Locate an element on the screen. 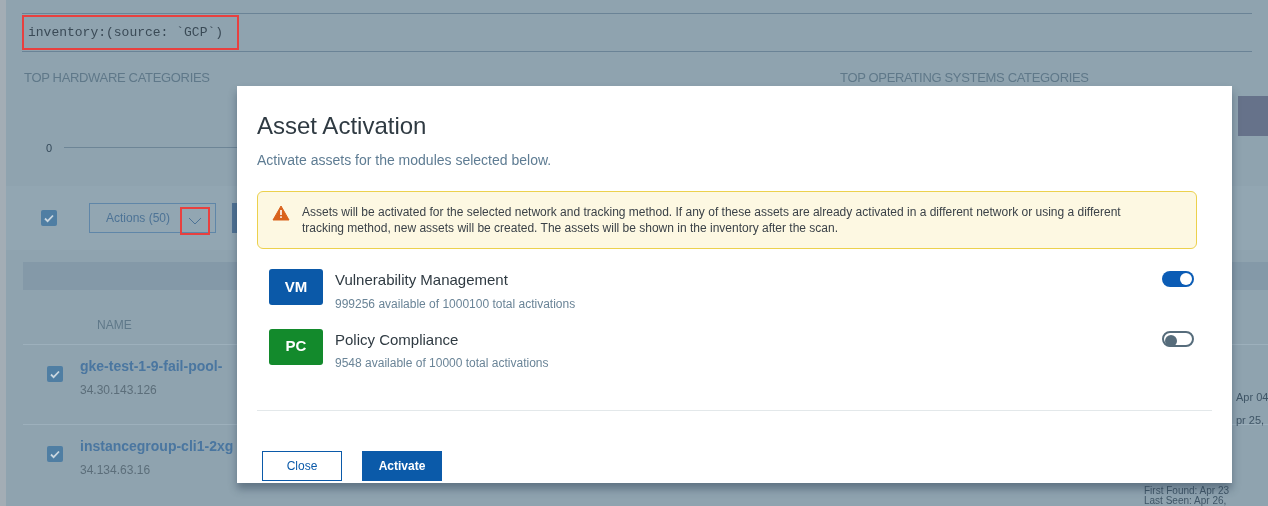 This screenshot has width=1268, height=506. chart-bar is located at coordinates (1253, 115).